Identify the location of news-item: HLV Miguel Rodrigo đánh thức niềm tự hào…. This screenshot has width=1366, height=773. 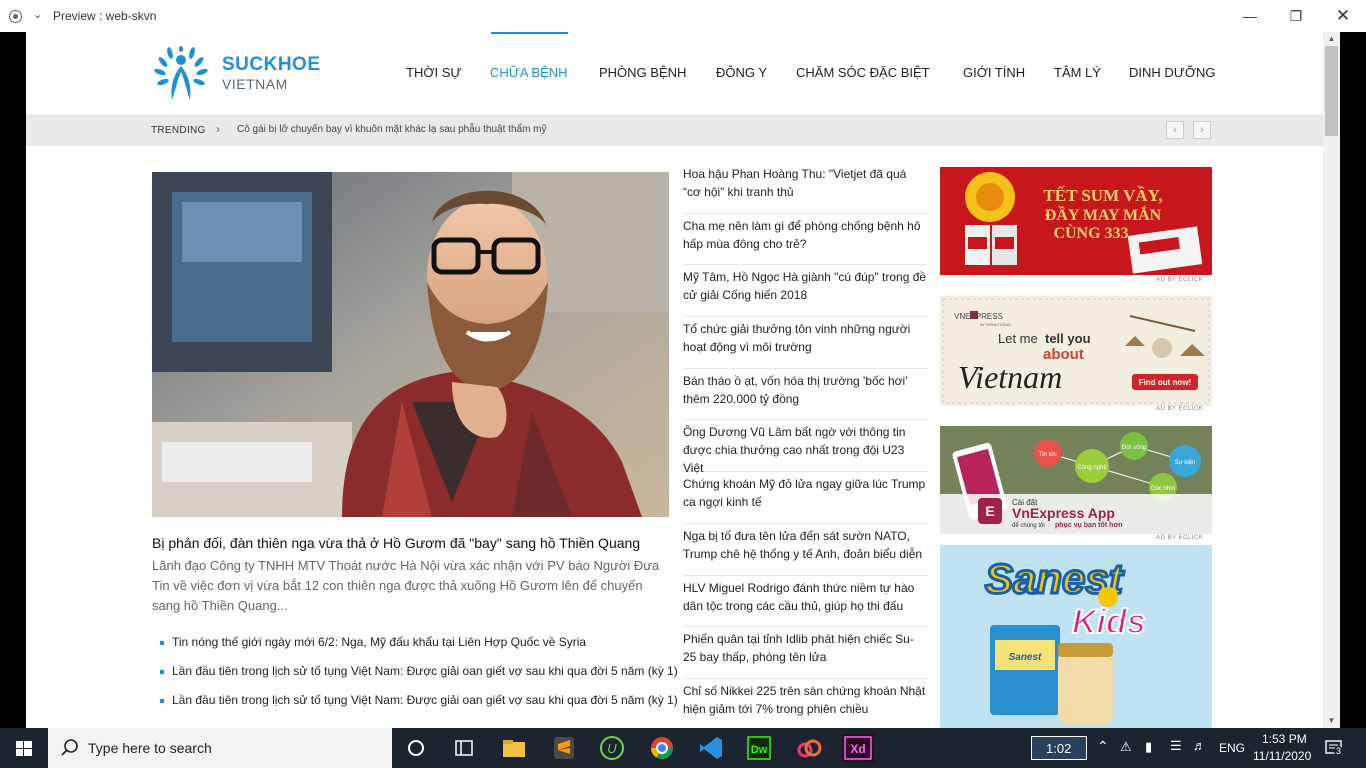
(805, 602).